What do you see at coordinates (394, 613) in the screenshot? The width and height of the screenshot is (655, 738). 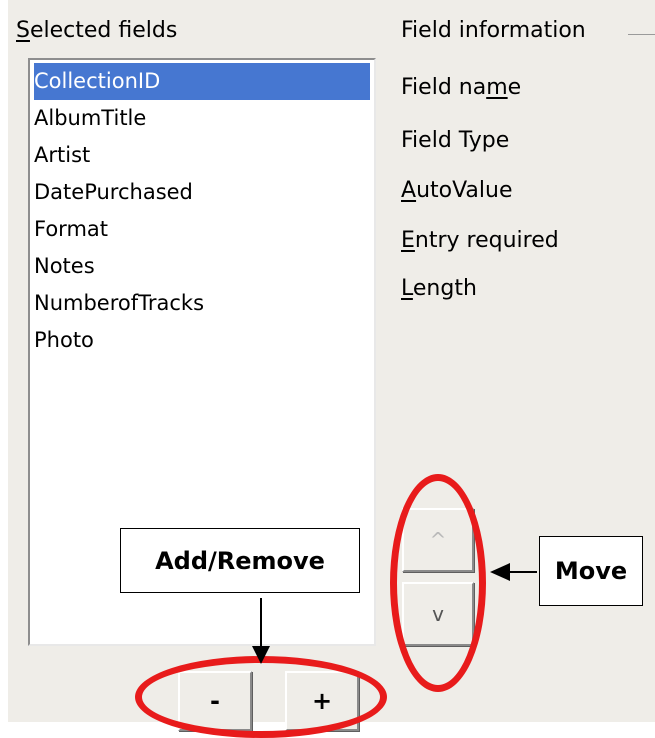 I see `callout-arrows` at bounding box center [394, 613].